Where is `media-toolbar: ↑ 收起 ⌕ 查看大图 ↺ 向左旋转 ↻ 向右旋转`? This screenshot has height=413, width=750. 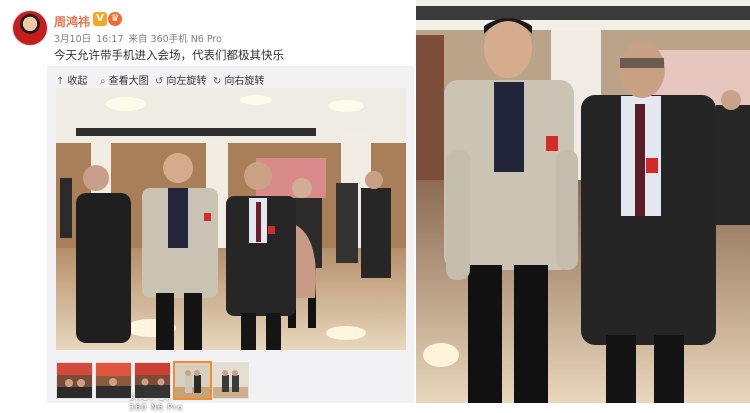
media-toolbar: ↑ 收起 ⌕ 查看大图 ↺ 向左旋转 ↻ 向右旋转 is located at coordinates (230, 78).